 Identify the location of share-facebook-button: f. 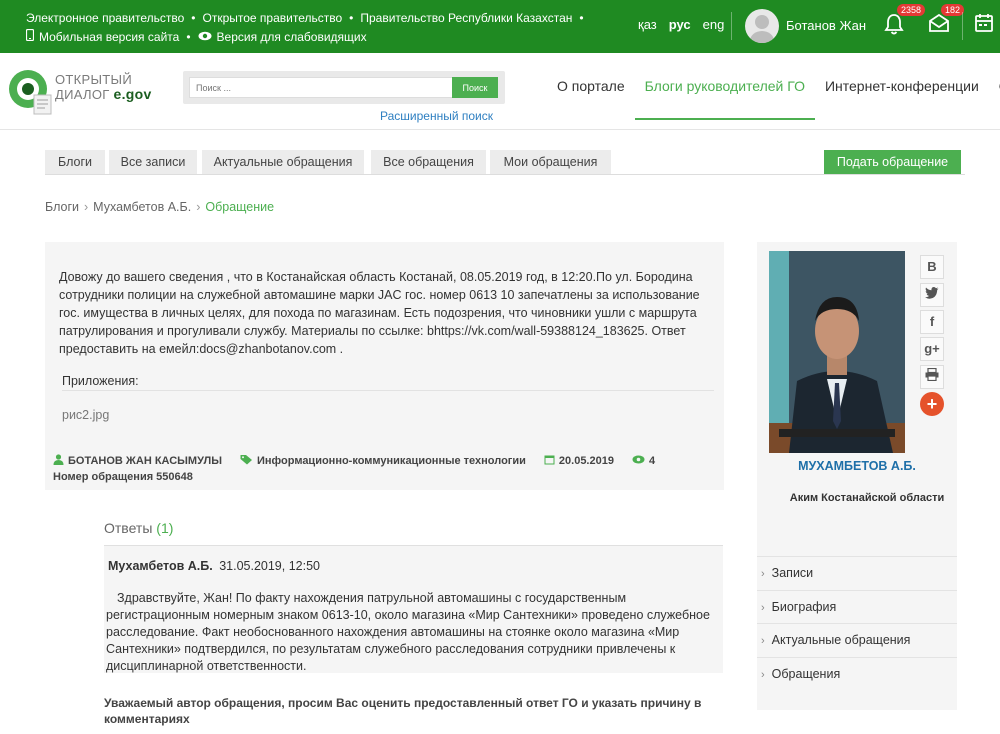
(932, 322).